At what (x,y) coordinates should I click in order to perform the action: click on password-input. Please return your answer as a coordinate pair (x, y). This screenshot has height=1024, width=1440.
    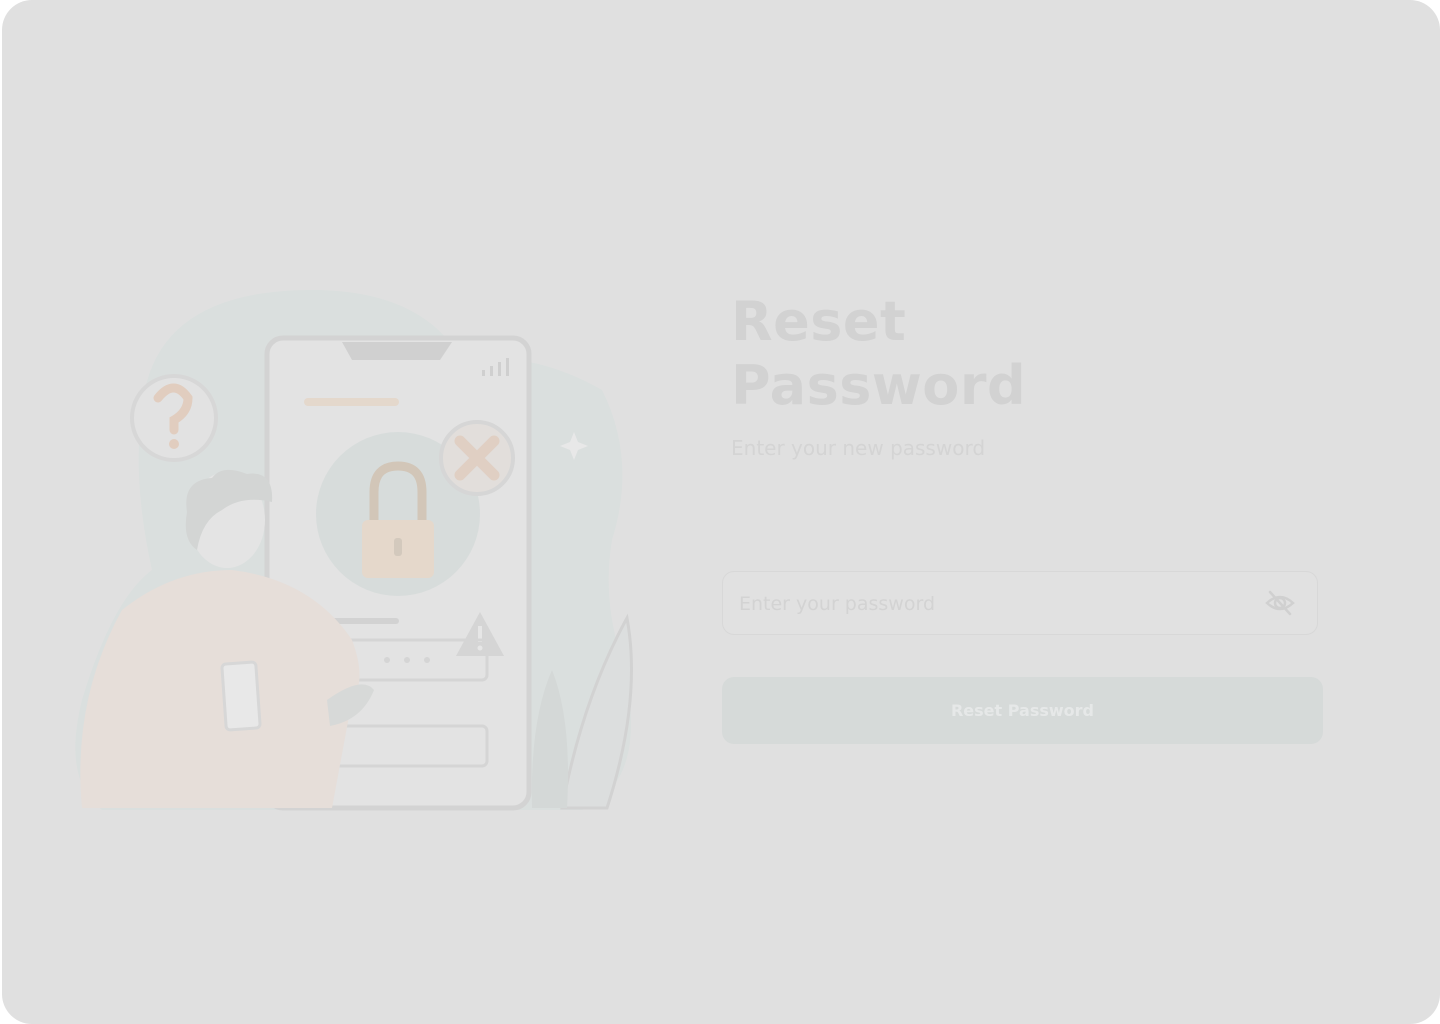
    Looking at the image, I should click on (989, 603).